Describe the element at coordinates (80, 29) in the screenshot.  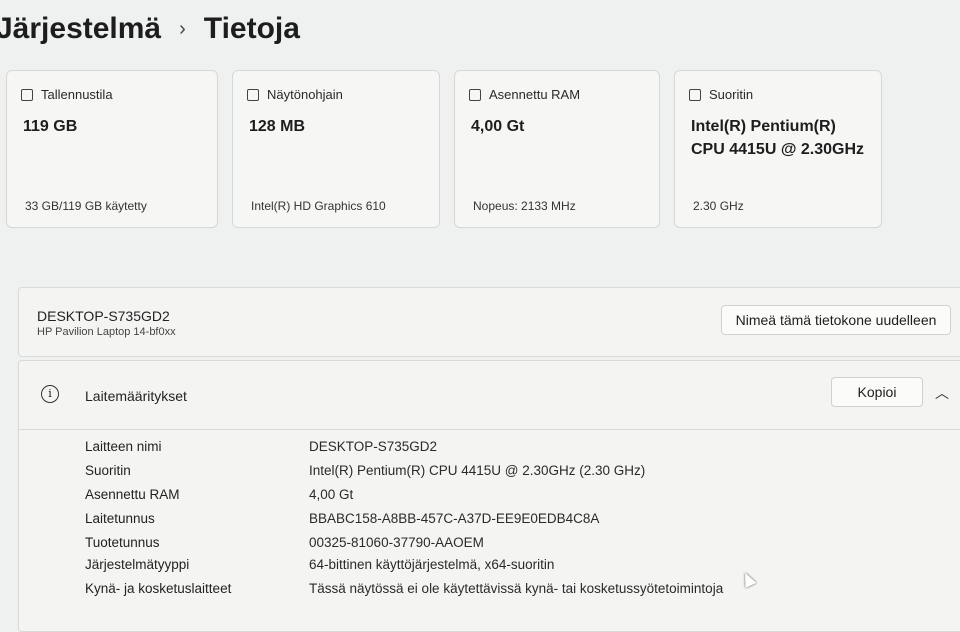
I see `breadcrumb-parent: Järjestelmä` at that location.